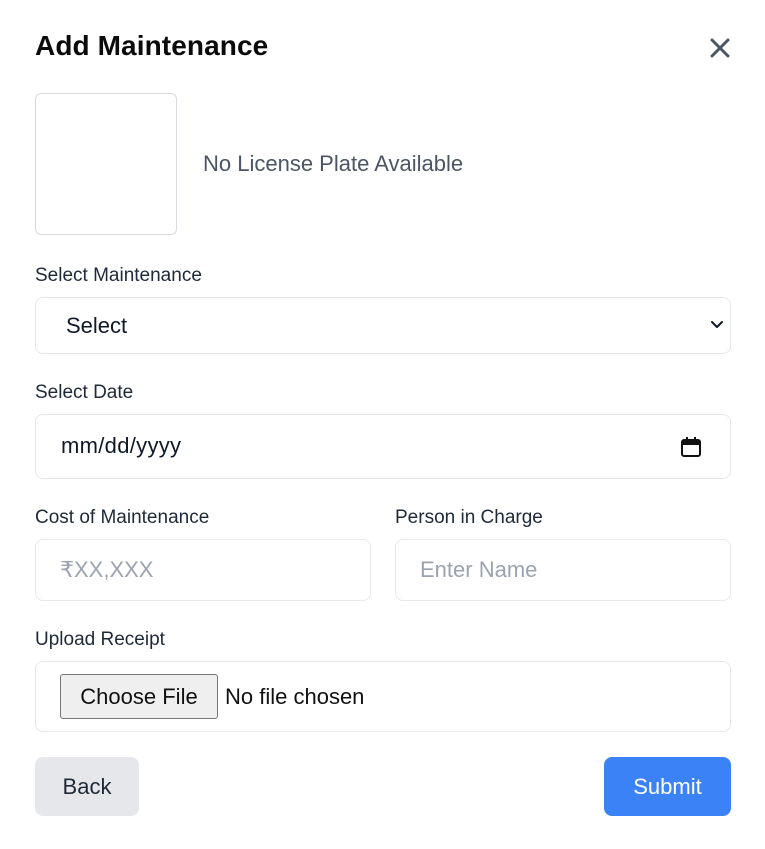  I want to click on chevron-down-icon, so click(717, 324).